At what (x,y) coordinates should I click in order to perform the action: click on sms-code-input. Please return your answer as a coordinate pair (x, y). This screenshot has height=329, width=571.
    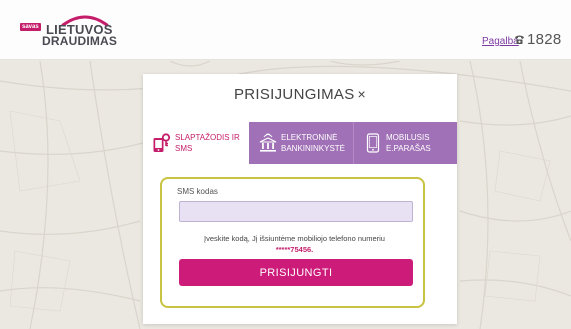
    Looking at the image, I should click on (296, 211).